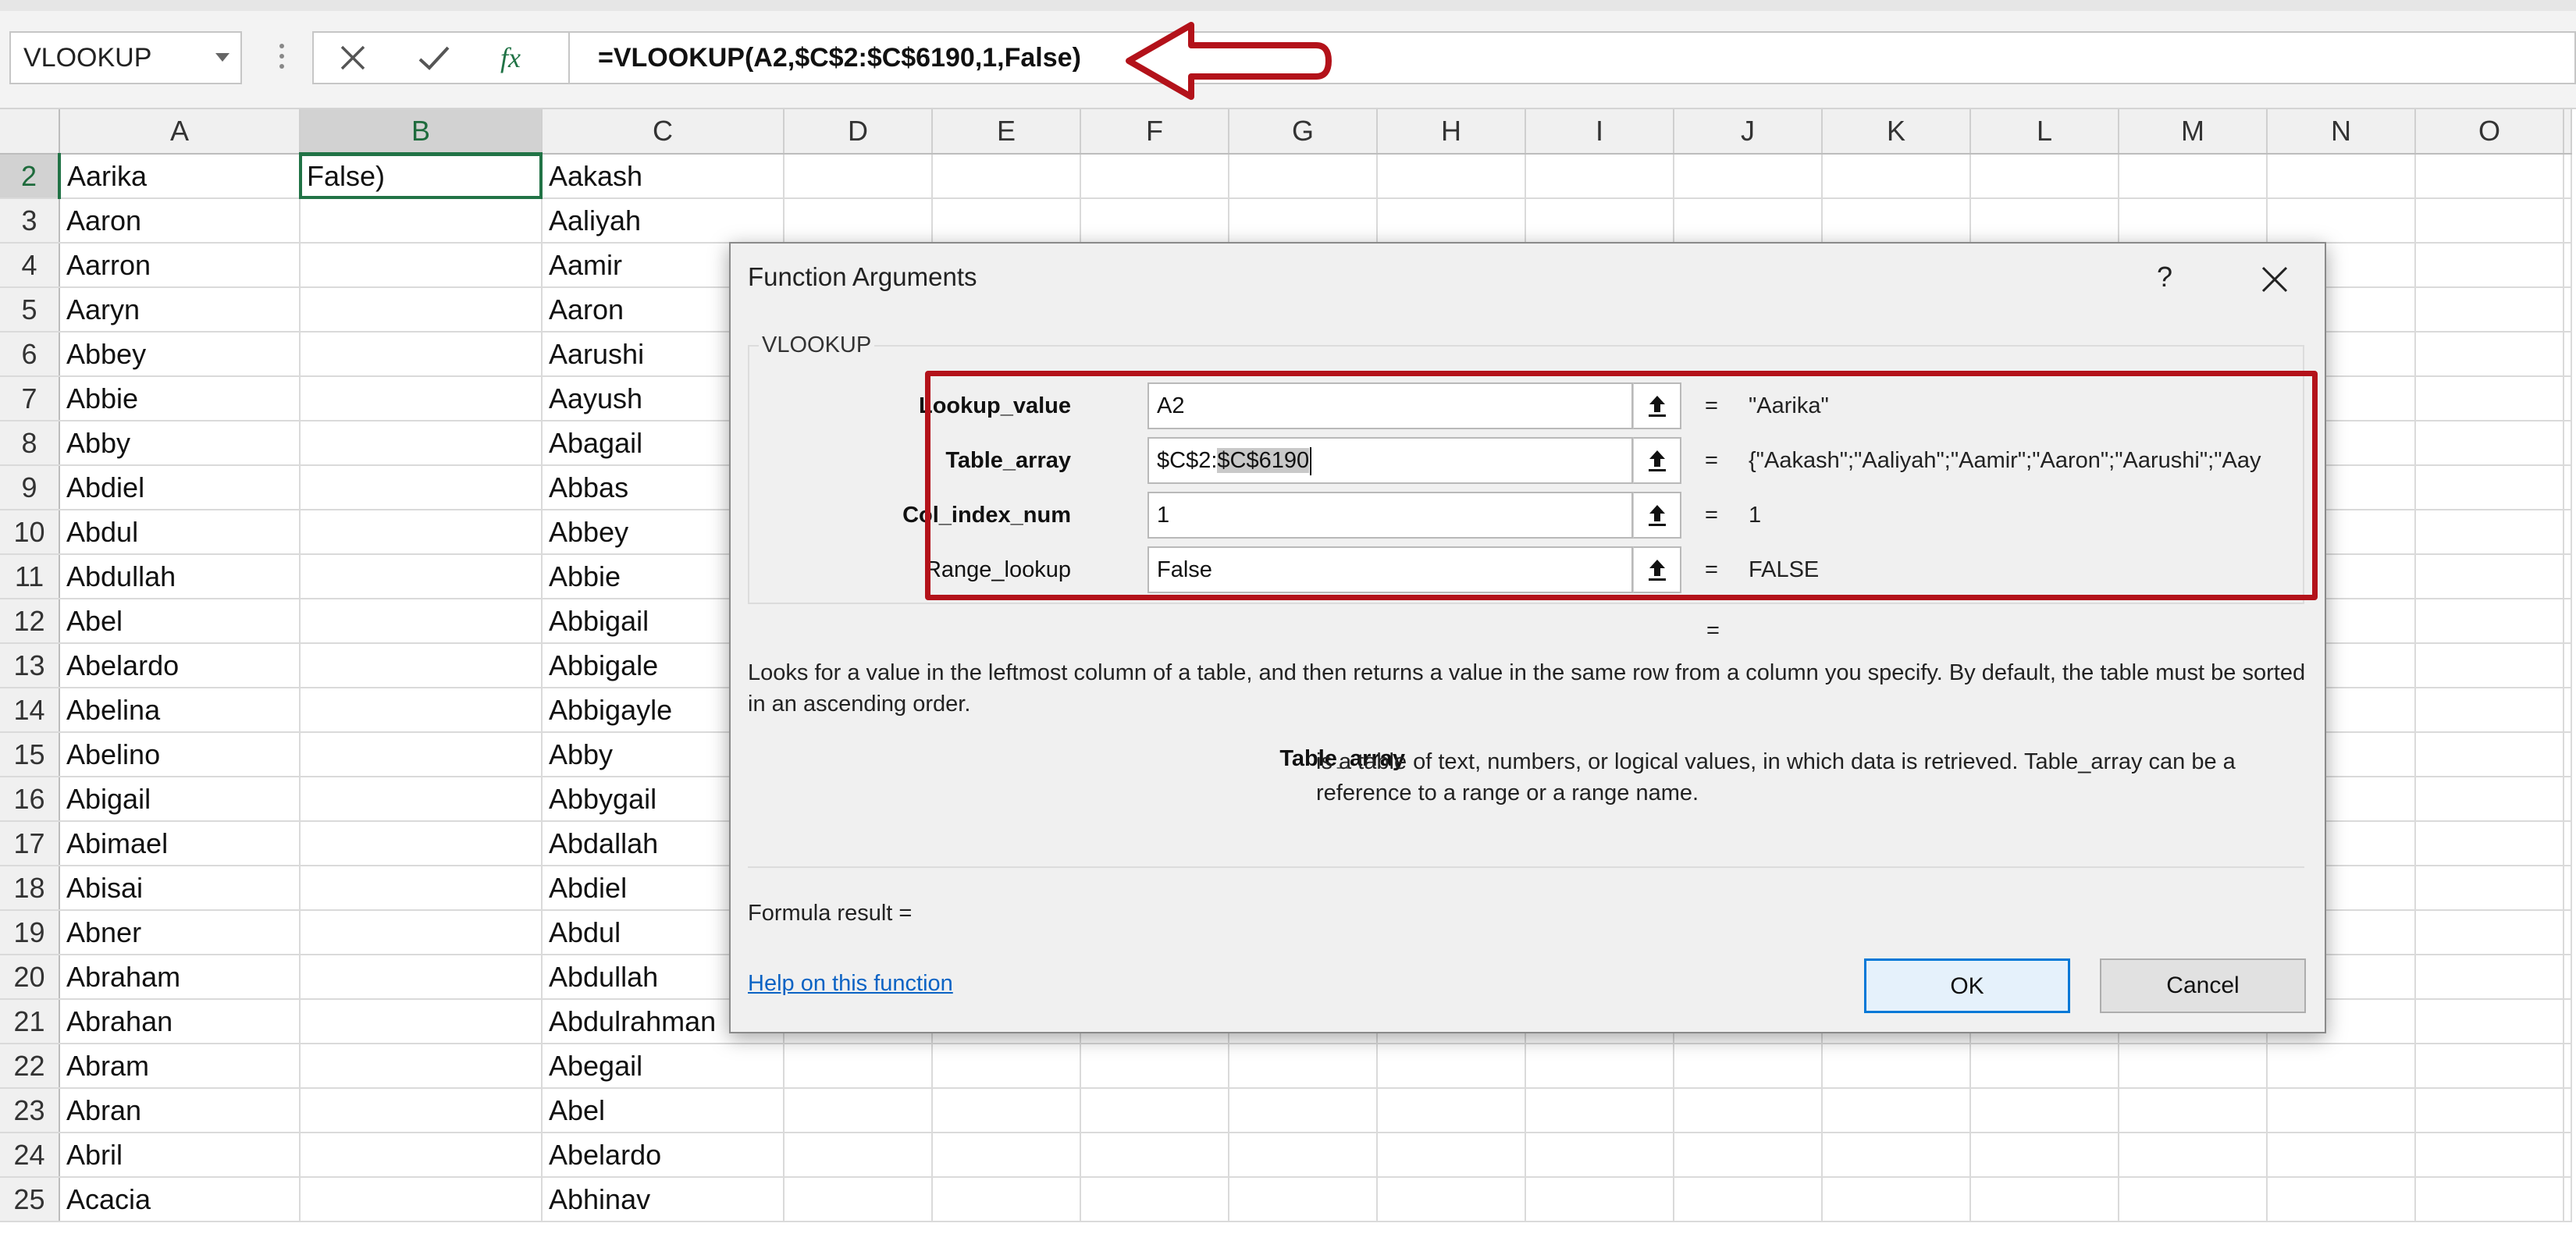 The width and height of the screenshot is (2576, 1234). What do you see at coordinates (30, 977) in the screenshot?
I see `row-header: 20` at bounding box center [30, 977].